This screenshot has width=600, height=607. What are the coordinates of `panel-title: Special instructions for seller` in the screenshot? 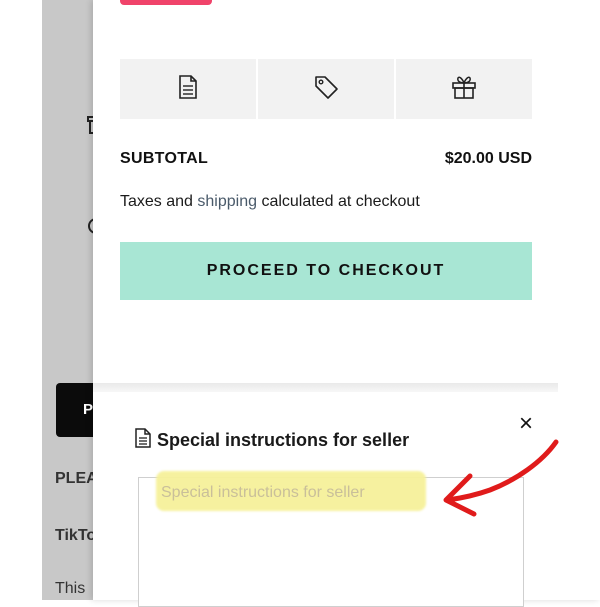 It's located at (283, 440).